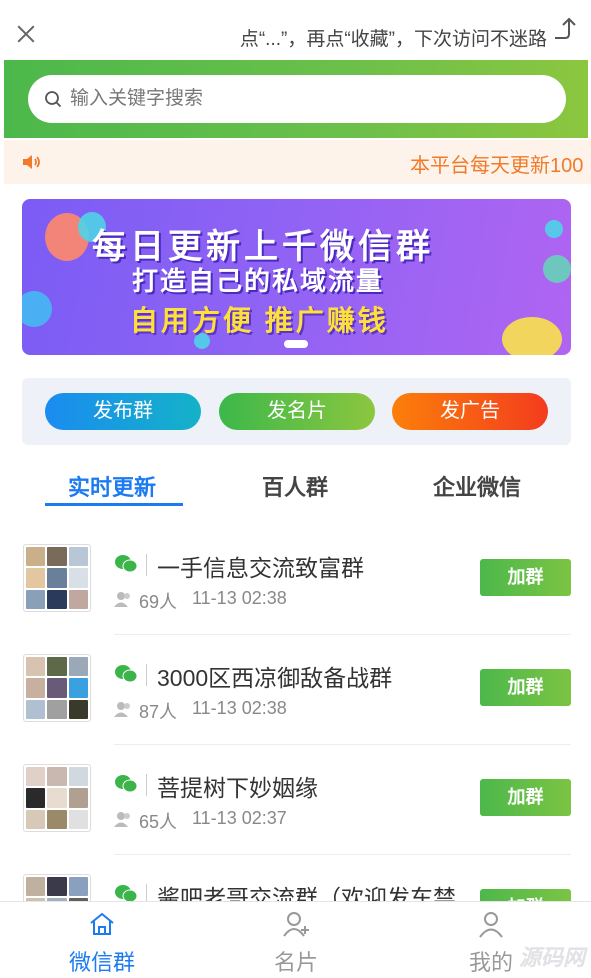  What do you see at coordinates (296, 344) in the screenshot?
I see `carousel-indicator` at bounding box center [296, 344].